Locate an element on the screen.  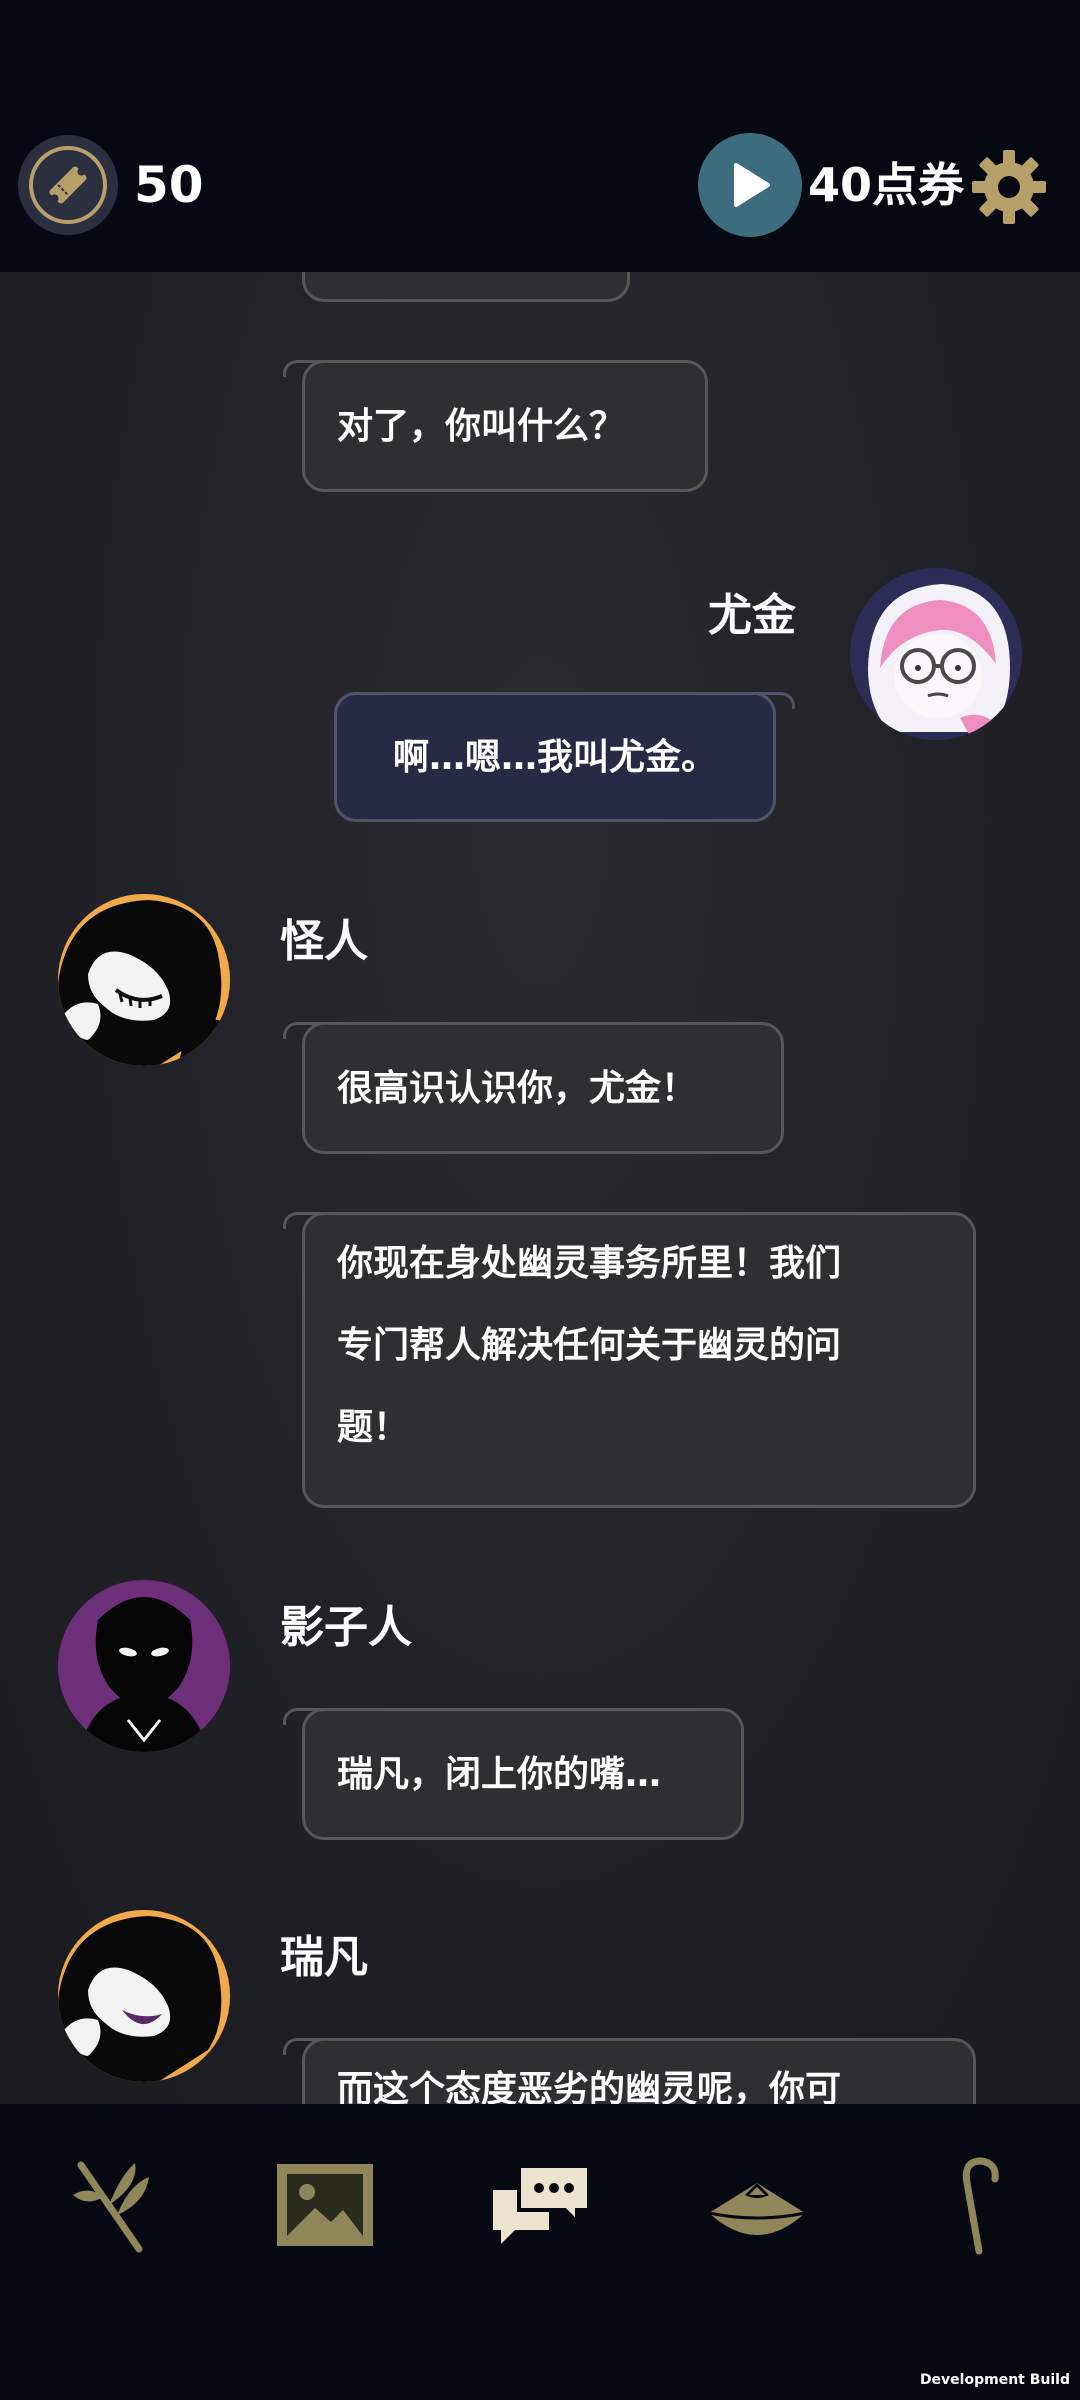
message-bubble: 你现在身处幽灵事务所里！我们 专门帮人解决任何关于幽灵的问 题！ is located at coordinates (629, 1360).